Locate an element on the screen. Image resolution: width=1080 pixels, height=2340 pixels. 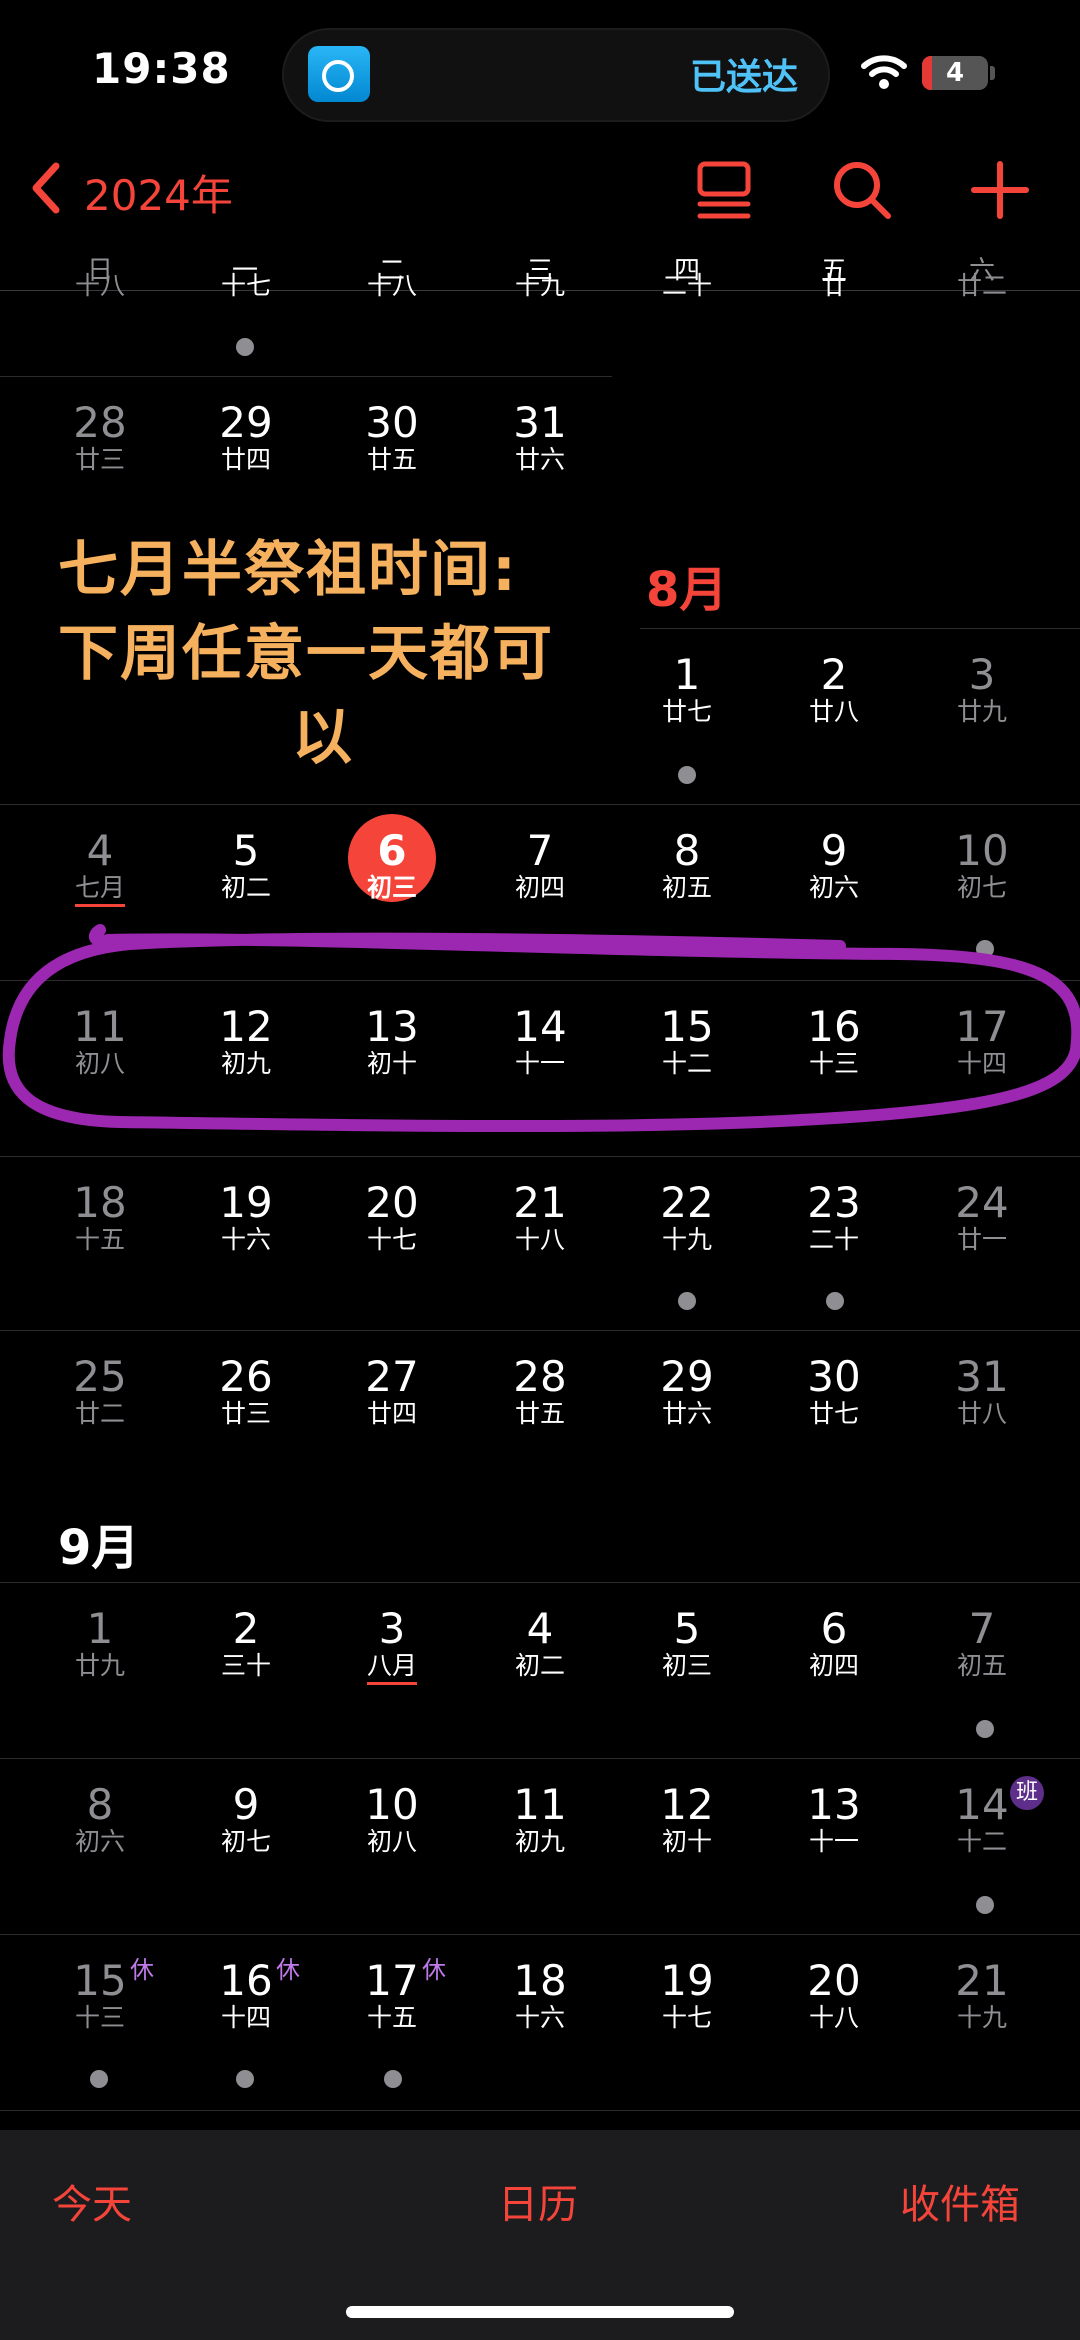
annotation-line-2: 下周任意一天都可 is located at coordinates (306, 654).